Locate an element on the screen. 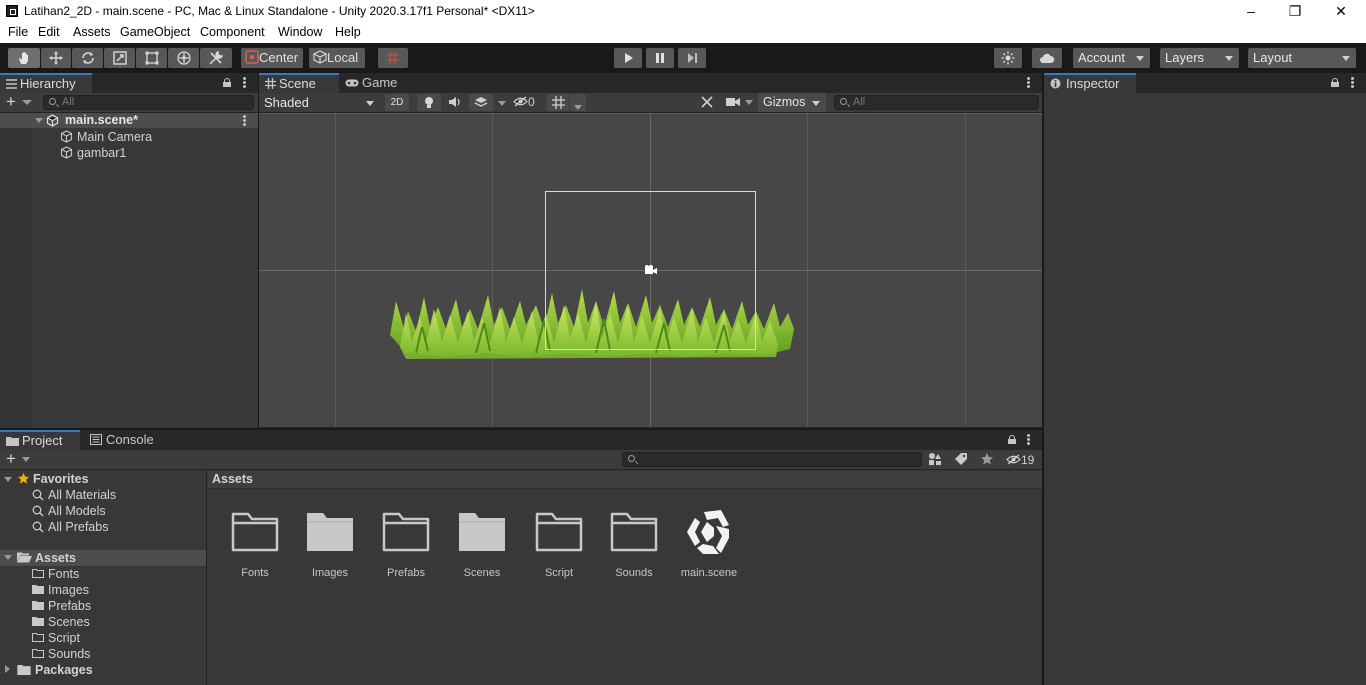 The height and width of the screenshot is (685, 1366). scene-tools-button is located at coordinates (710, 102).